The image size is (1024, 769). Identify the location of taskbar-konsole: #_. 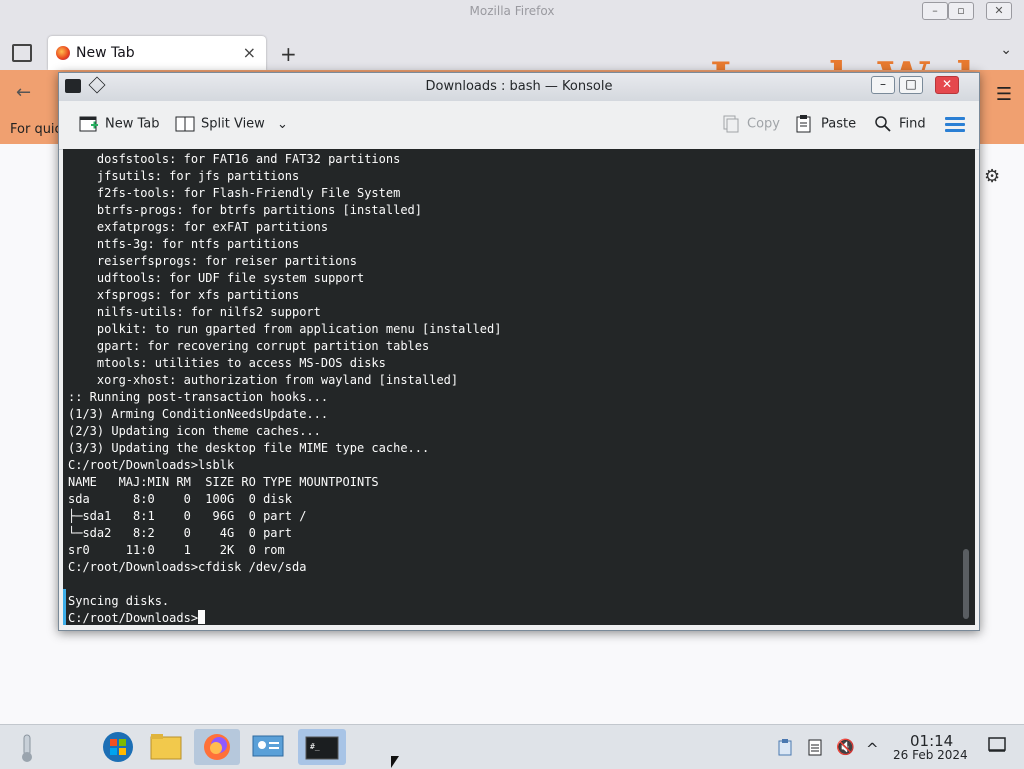
(322, 747).